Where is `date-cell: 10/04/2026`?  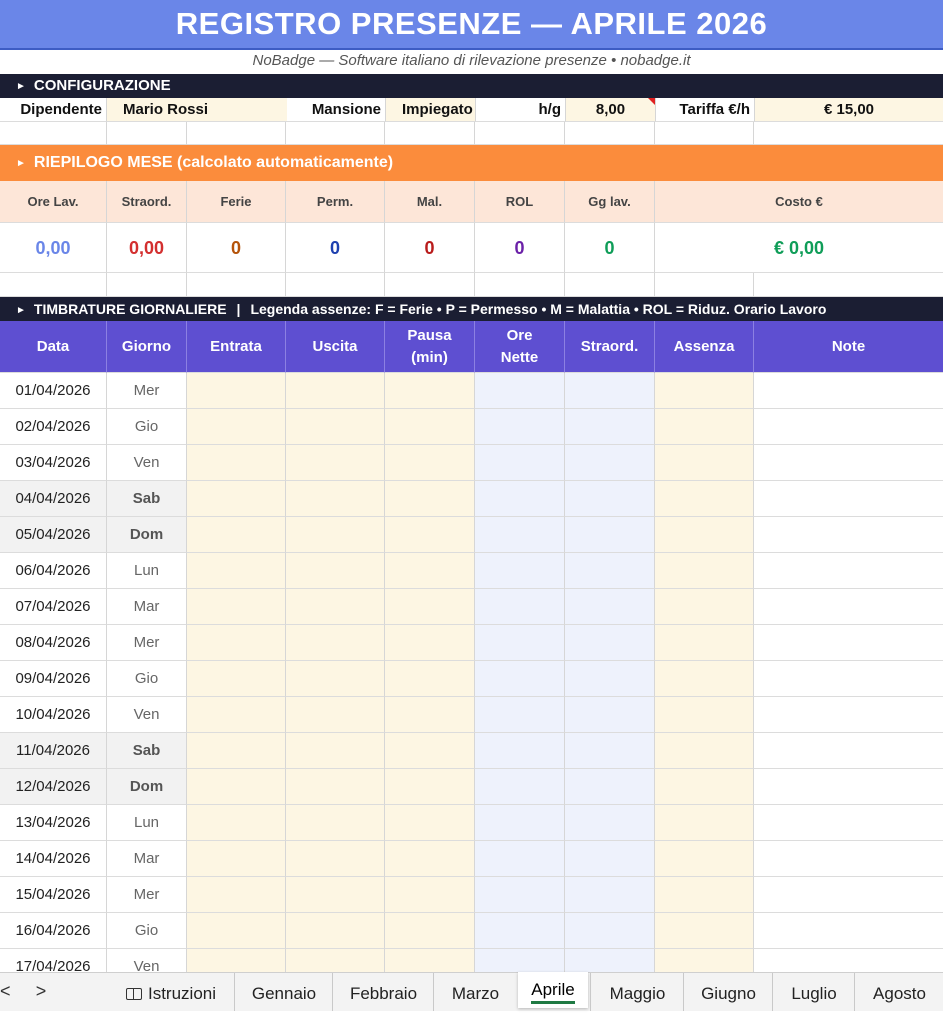 date-cell: 10/04/2026 is located at coordinates (53, 715).